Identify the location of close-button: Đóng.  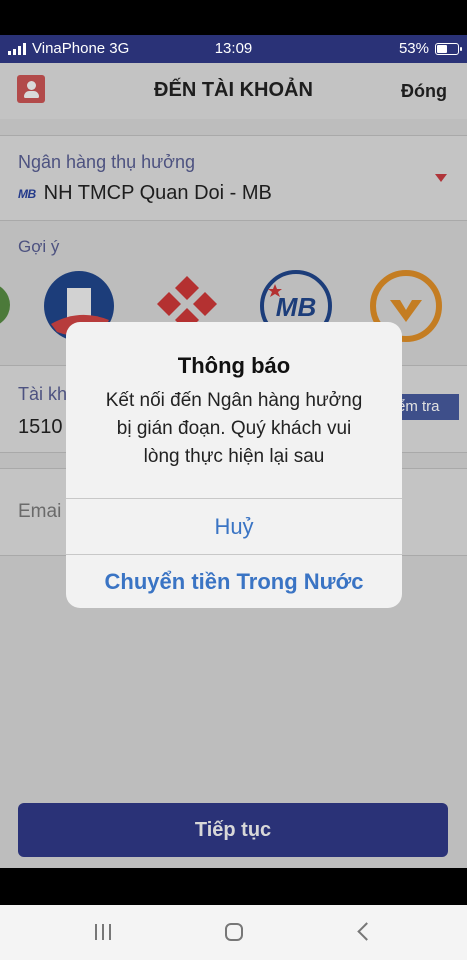
(424, 91).